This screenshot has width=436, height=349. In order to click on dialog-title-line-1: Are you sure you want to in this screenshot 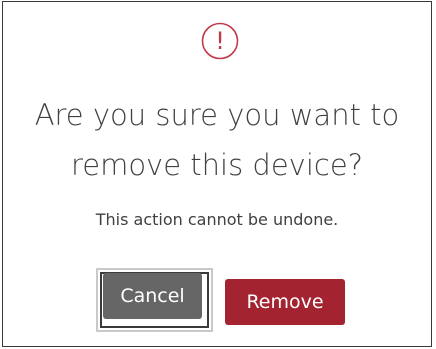, I will do `click(217, 115)`.